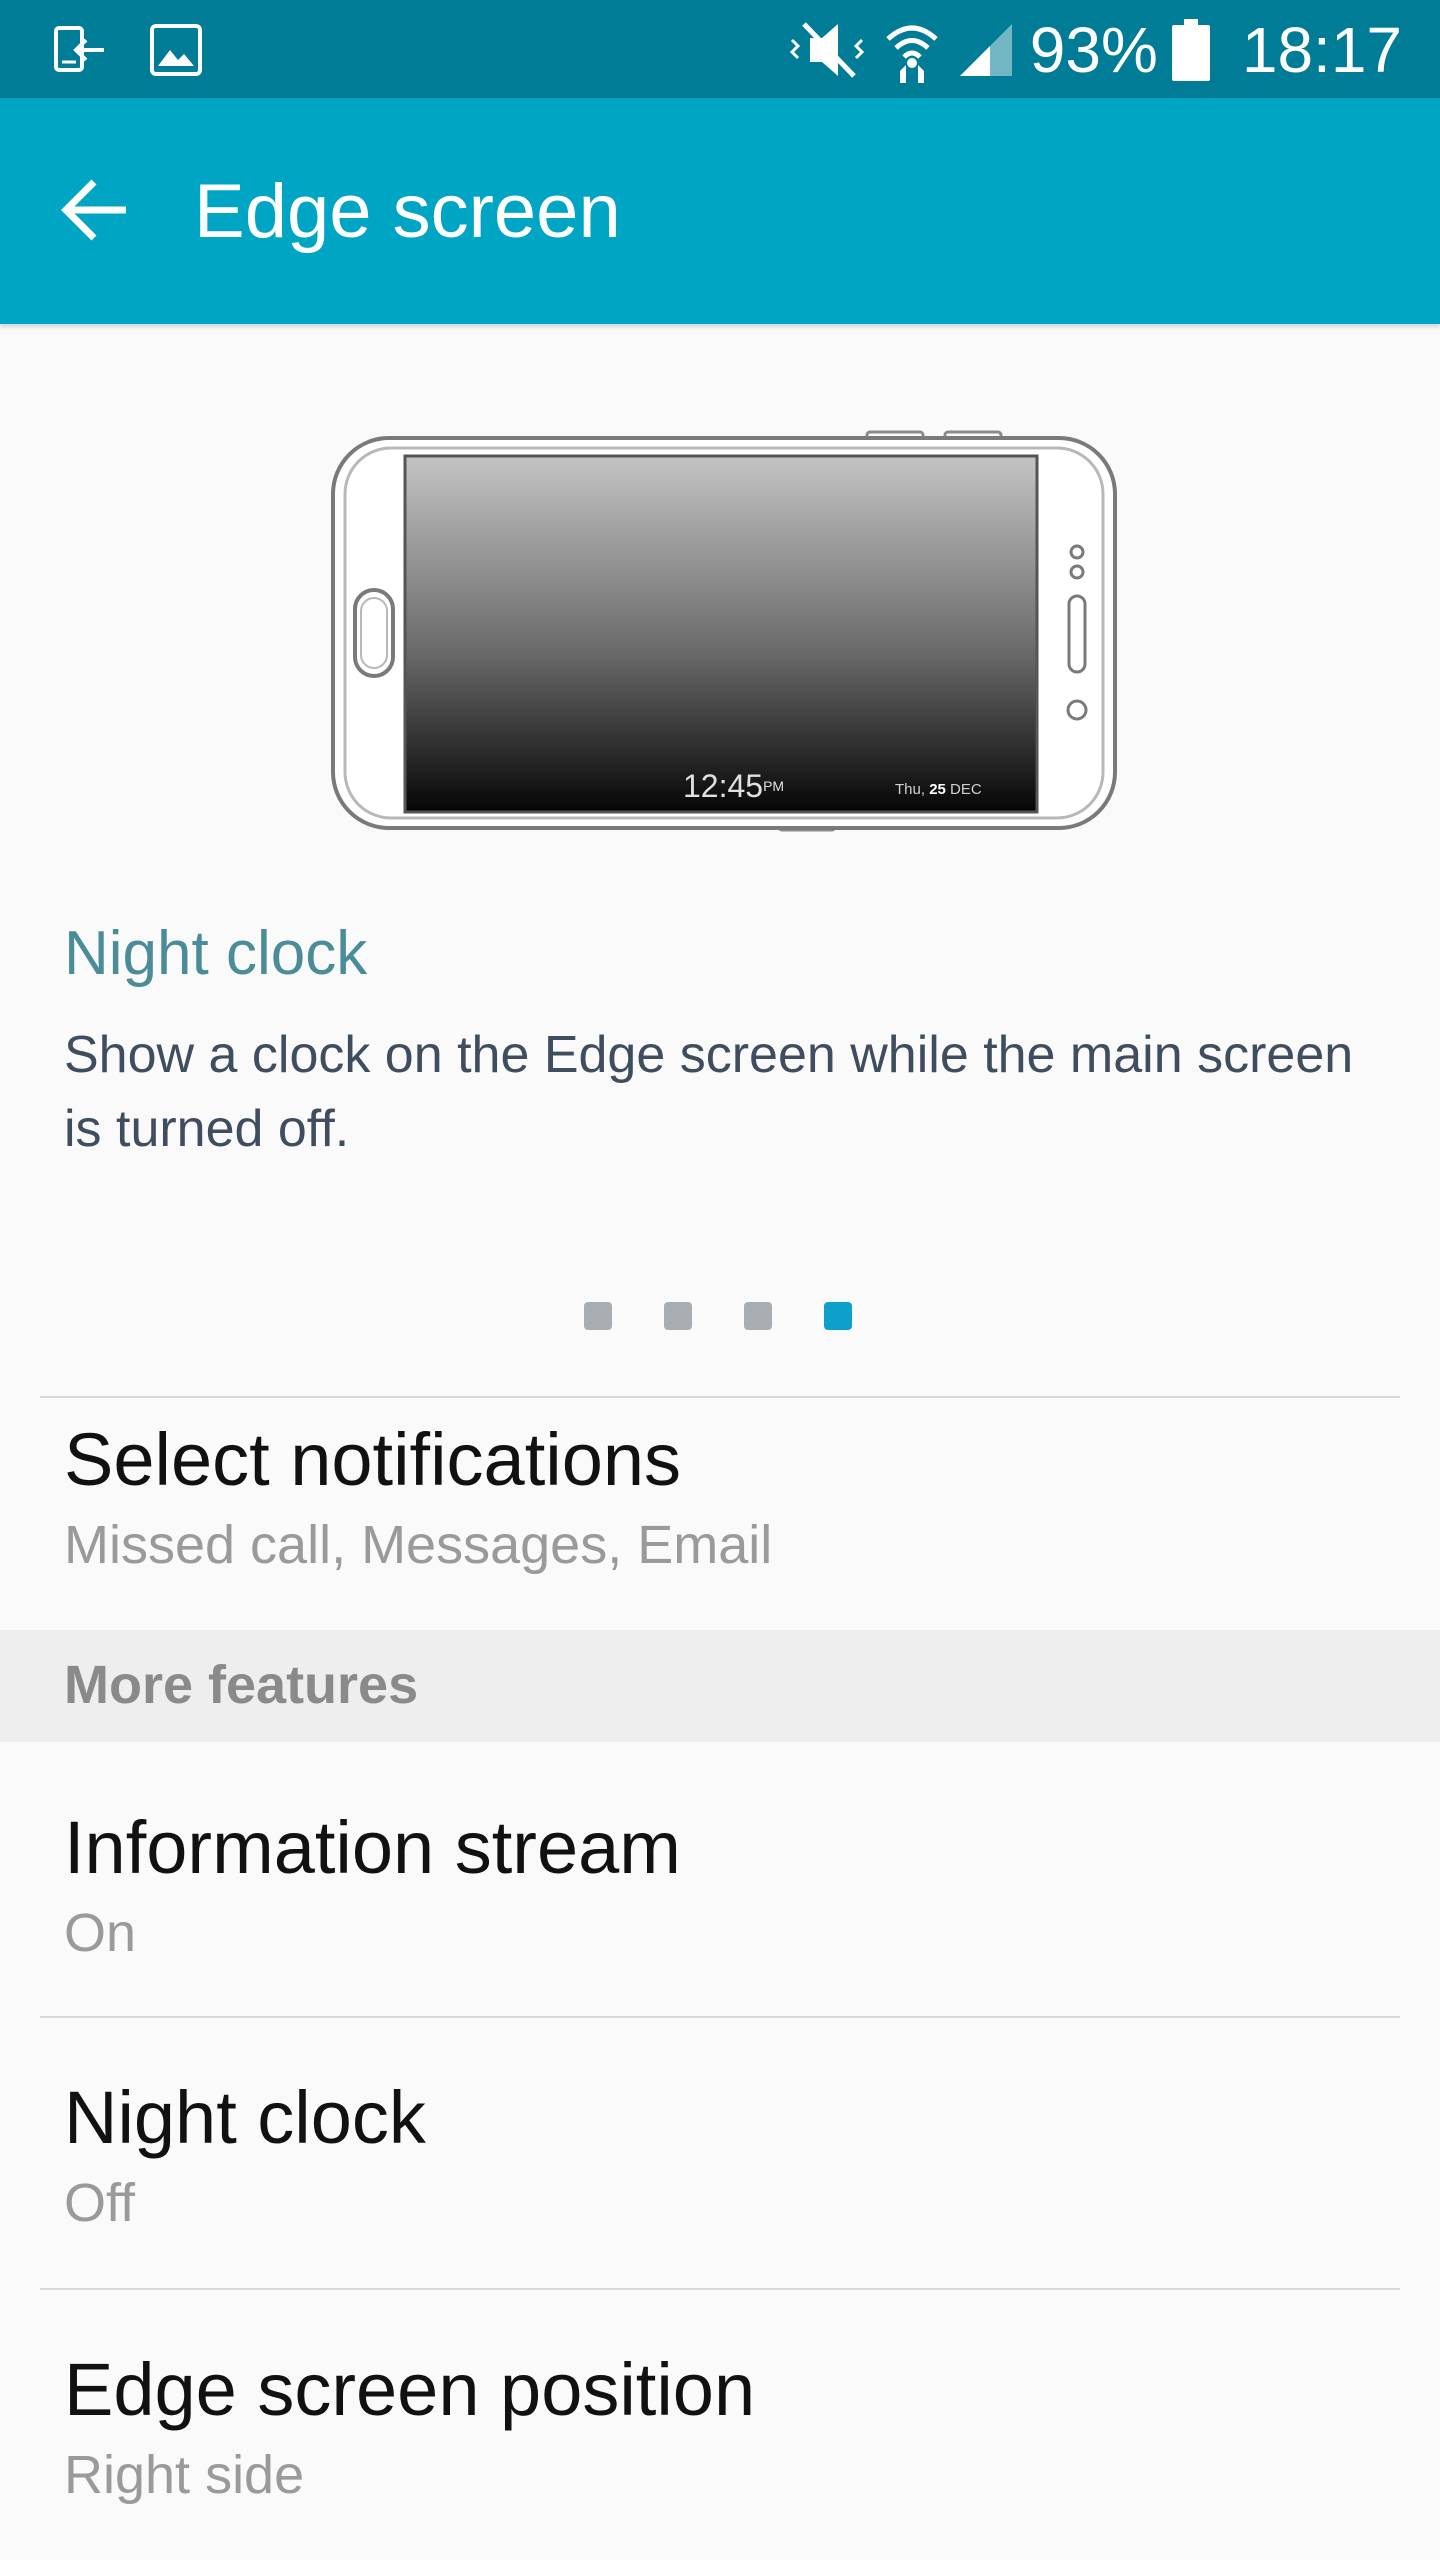 The width and height of the screenshot is (1440, 2560). What do you see at coordinates (720, 1879) in the screenshot?
I see `information-stream-item: Information stream On` at bounding box center [720, 1879].